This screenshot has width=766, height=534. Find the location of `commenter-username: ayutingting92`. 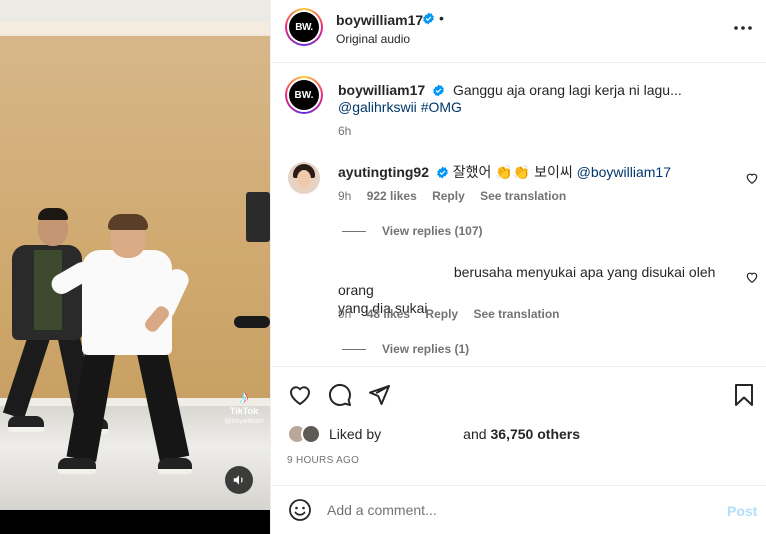

commenter-username: ayutingting92 is located at coordinates (383, 172).